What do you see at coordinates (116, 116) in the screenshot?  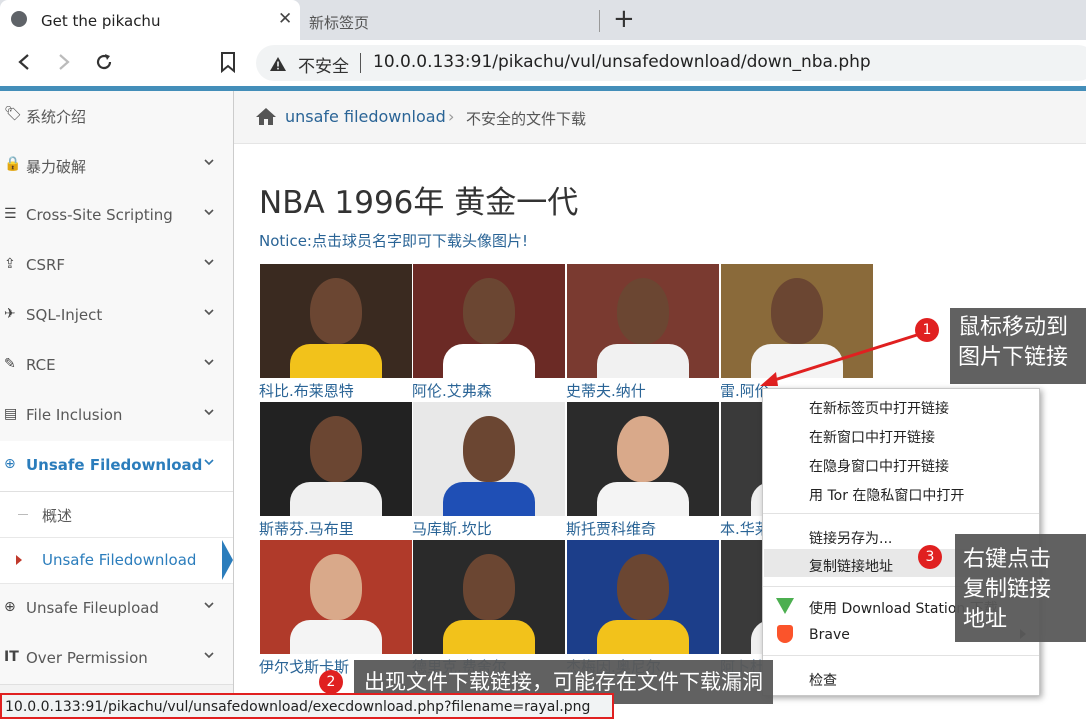 I see `sidebar-item-intro: 🏷 系统介绍` at bounding box center [116, 116].